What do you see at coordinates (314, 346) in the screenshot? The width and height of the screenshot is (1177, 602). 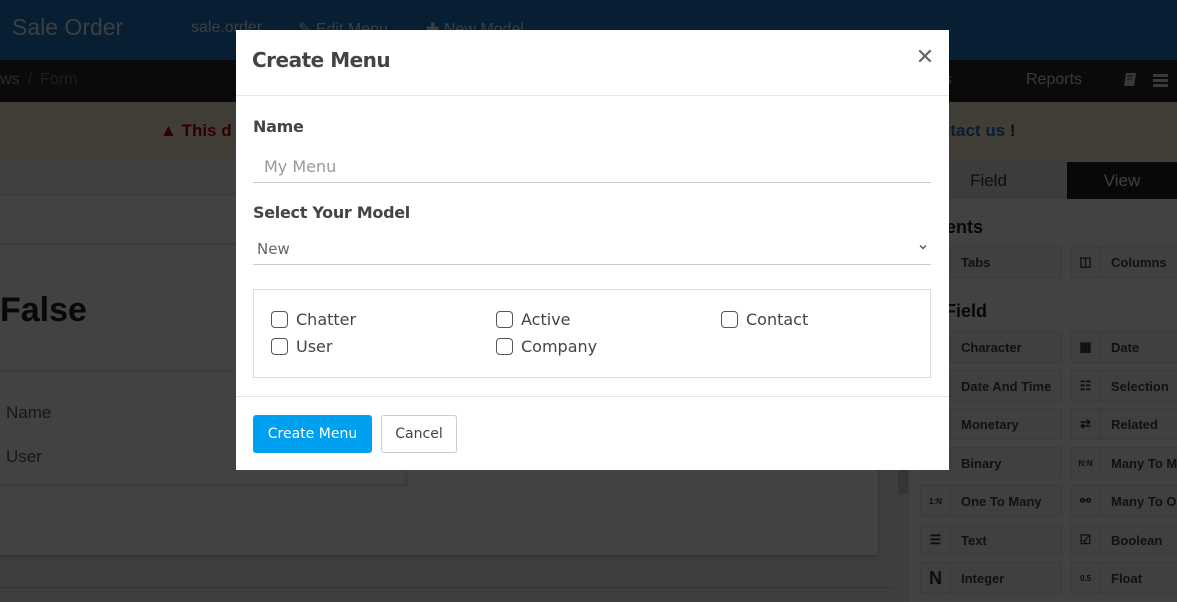 I see `option-label: User` at bounding box center [314, 346].